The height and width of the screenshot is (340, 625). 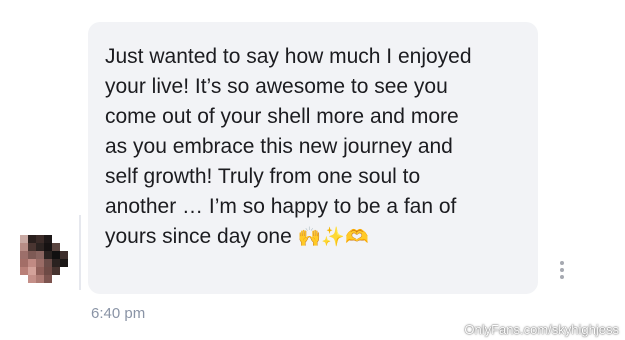 I want to click on message-line: yours since day one, so click(x=198, y=236).